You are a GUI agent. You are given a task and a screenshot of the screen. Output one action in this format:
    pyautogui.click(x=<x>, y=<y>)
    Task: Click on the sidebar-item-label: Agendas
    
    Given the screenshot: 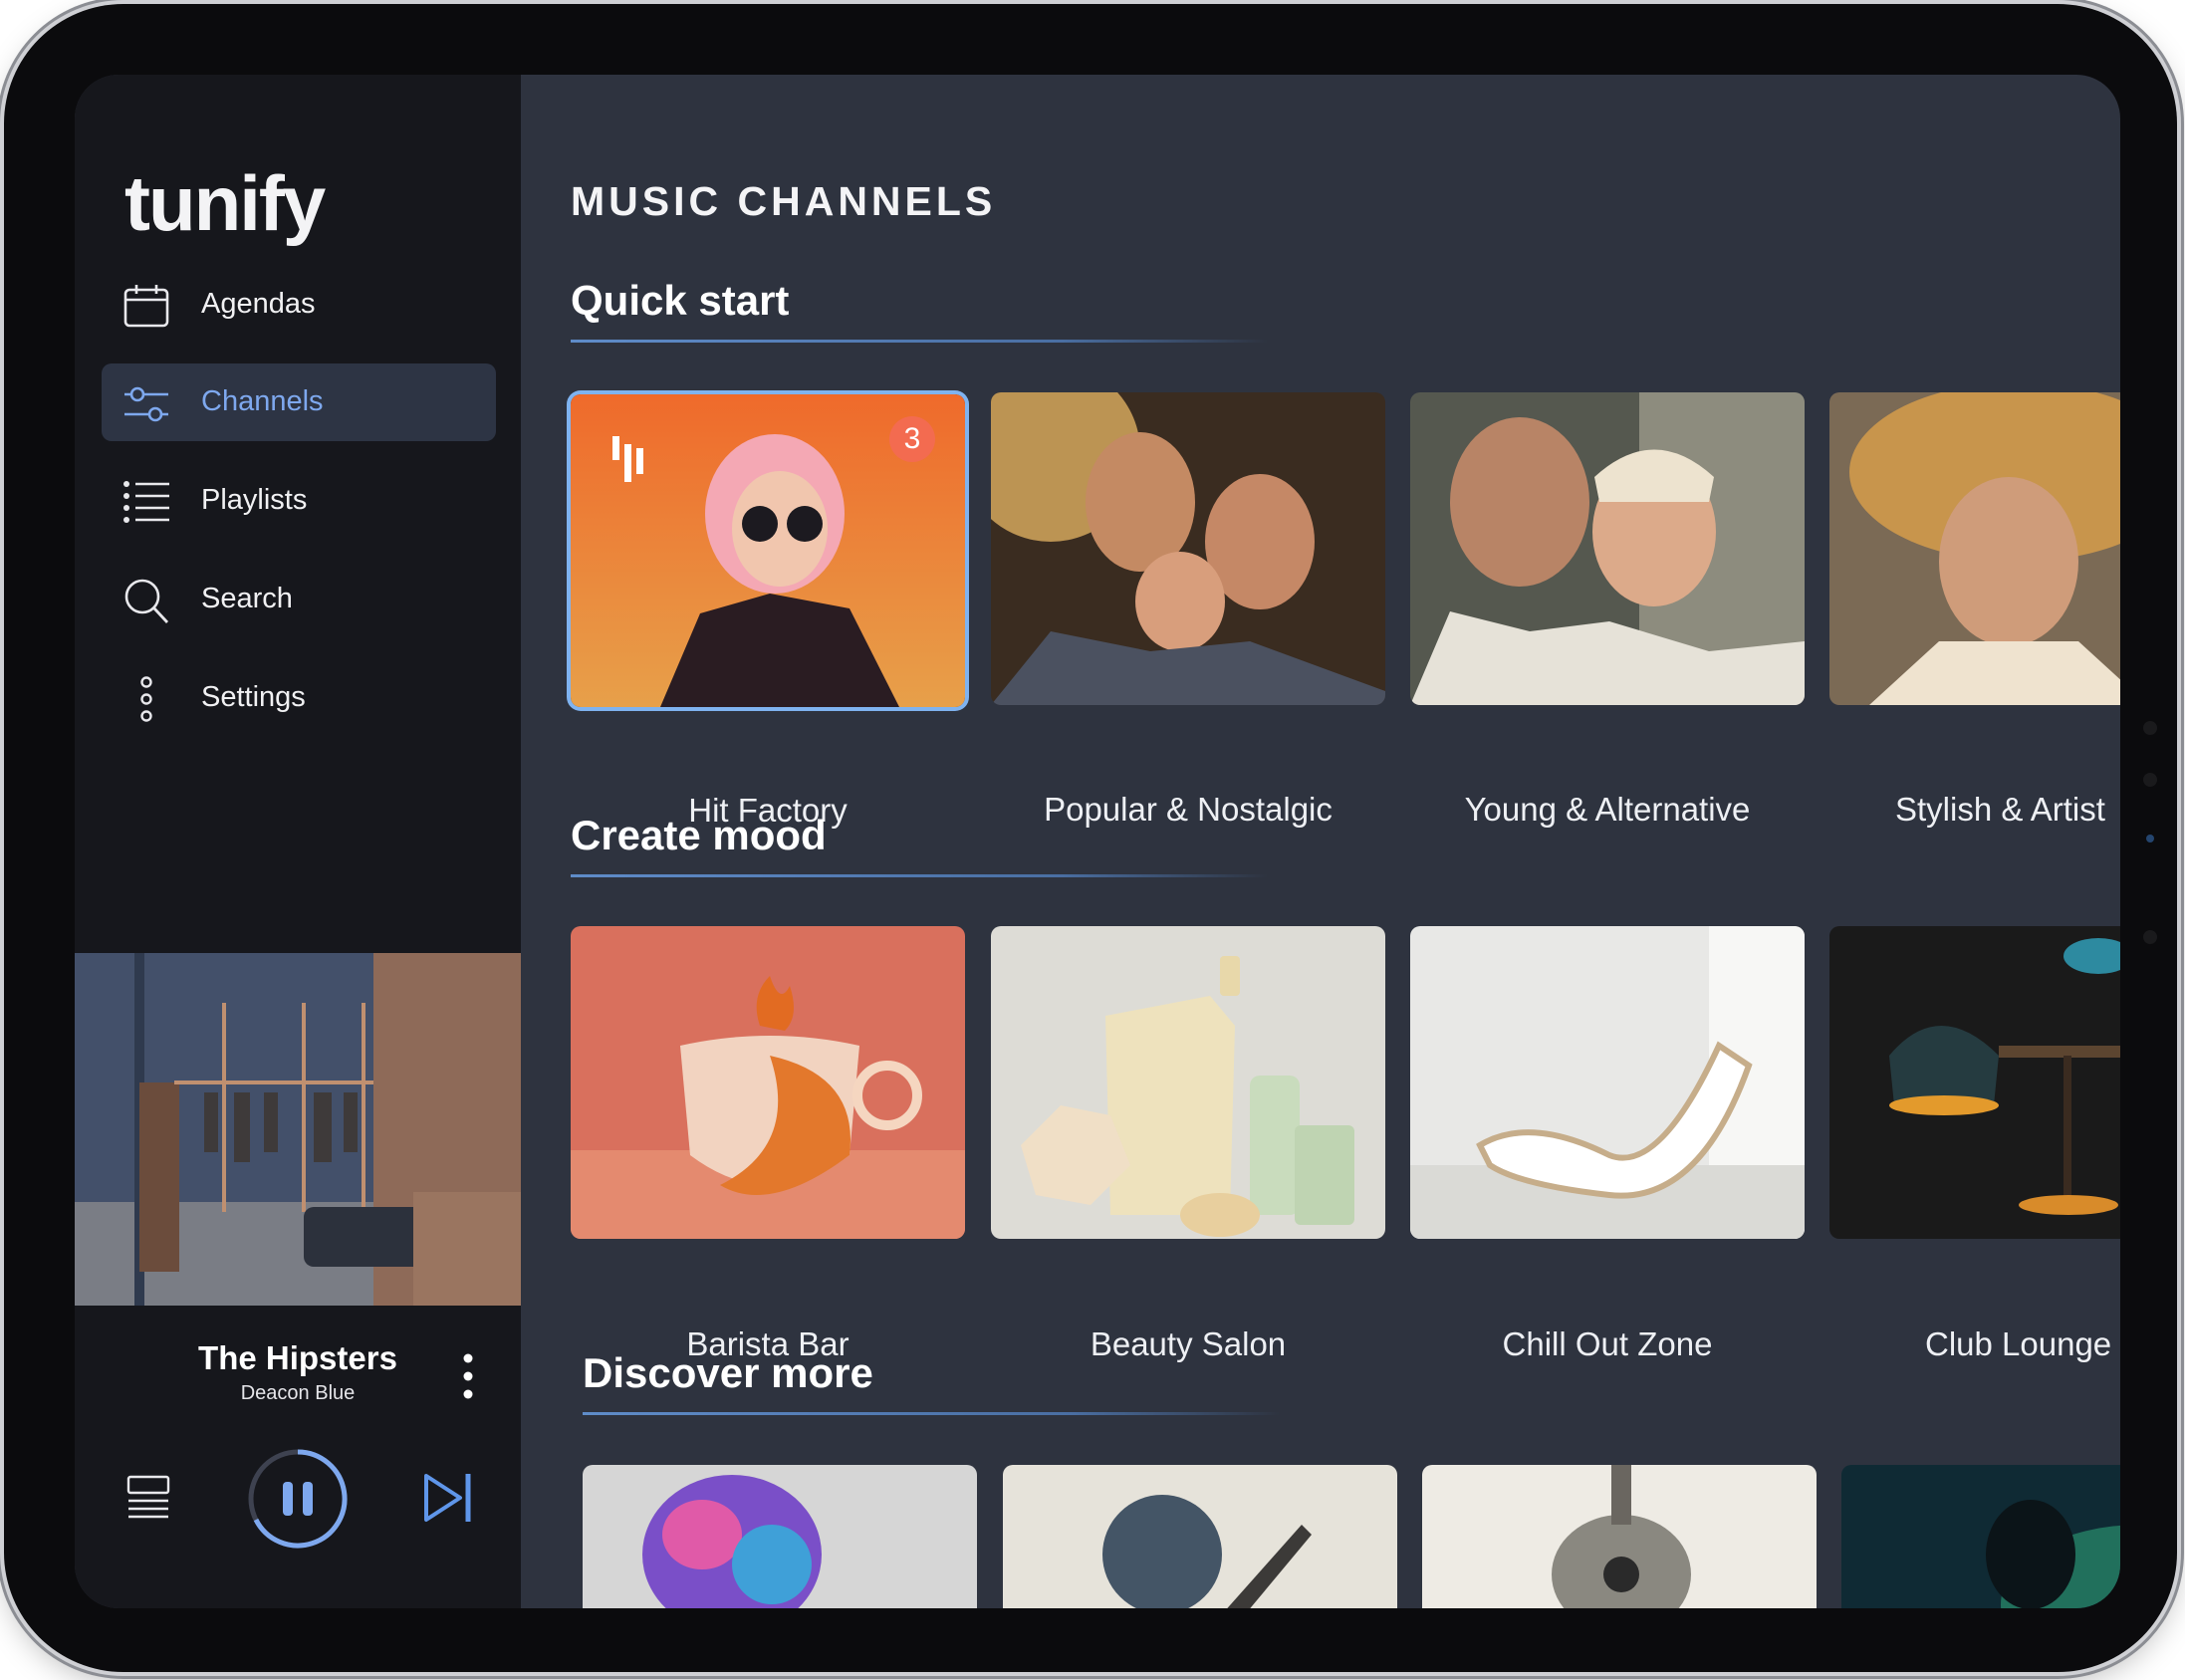 What is the action you would take?
    pyautogui.click(x=258, y=304)
    